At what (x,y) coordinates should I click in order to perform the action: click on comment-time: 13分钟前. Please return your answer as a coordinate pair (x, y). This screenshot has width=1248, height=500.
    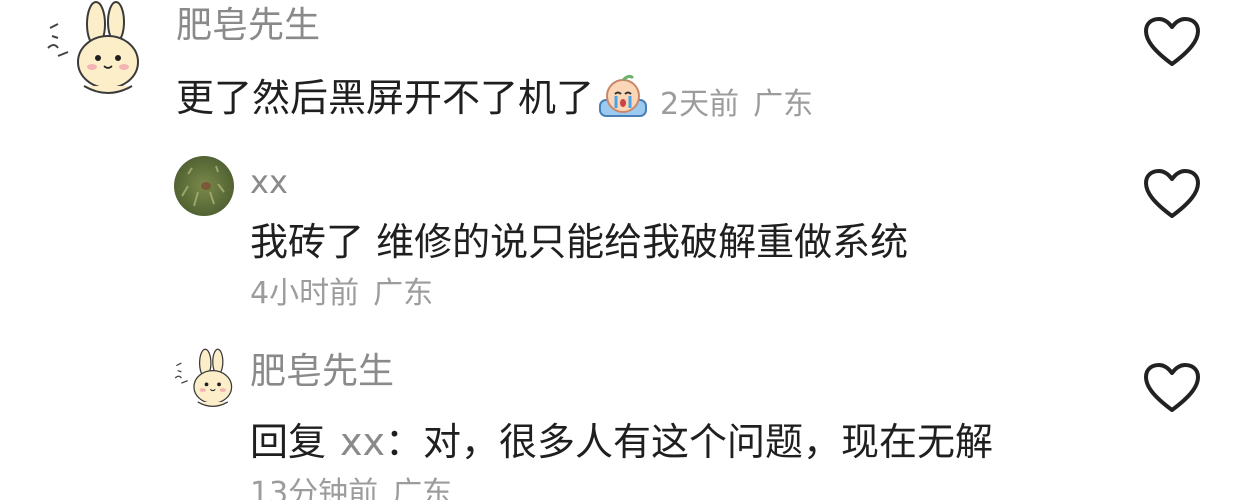
    Looking at the image, I should click on (314, 488).